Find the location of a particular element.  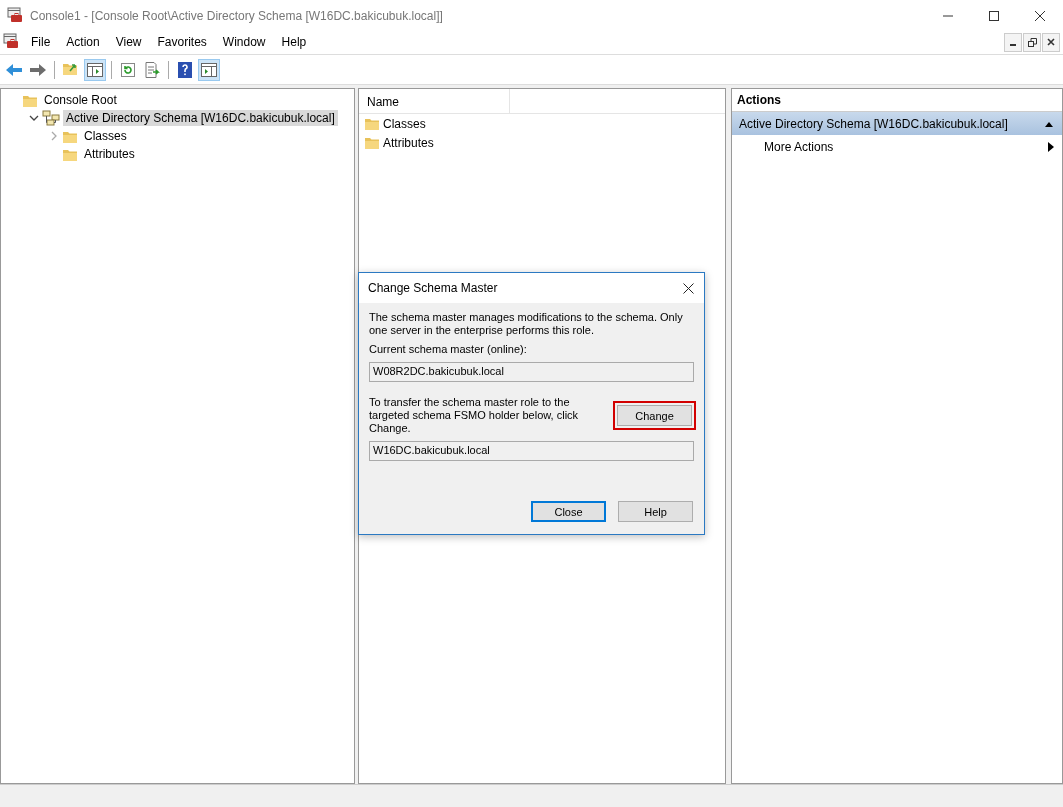

field-label: Current schema master (online): is located at coordinates (448, 349).